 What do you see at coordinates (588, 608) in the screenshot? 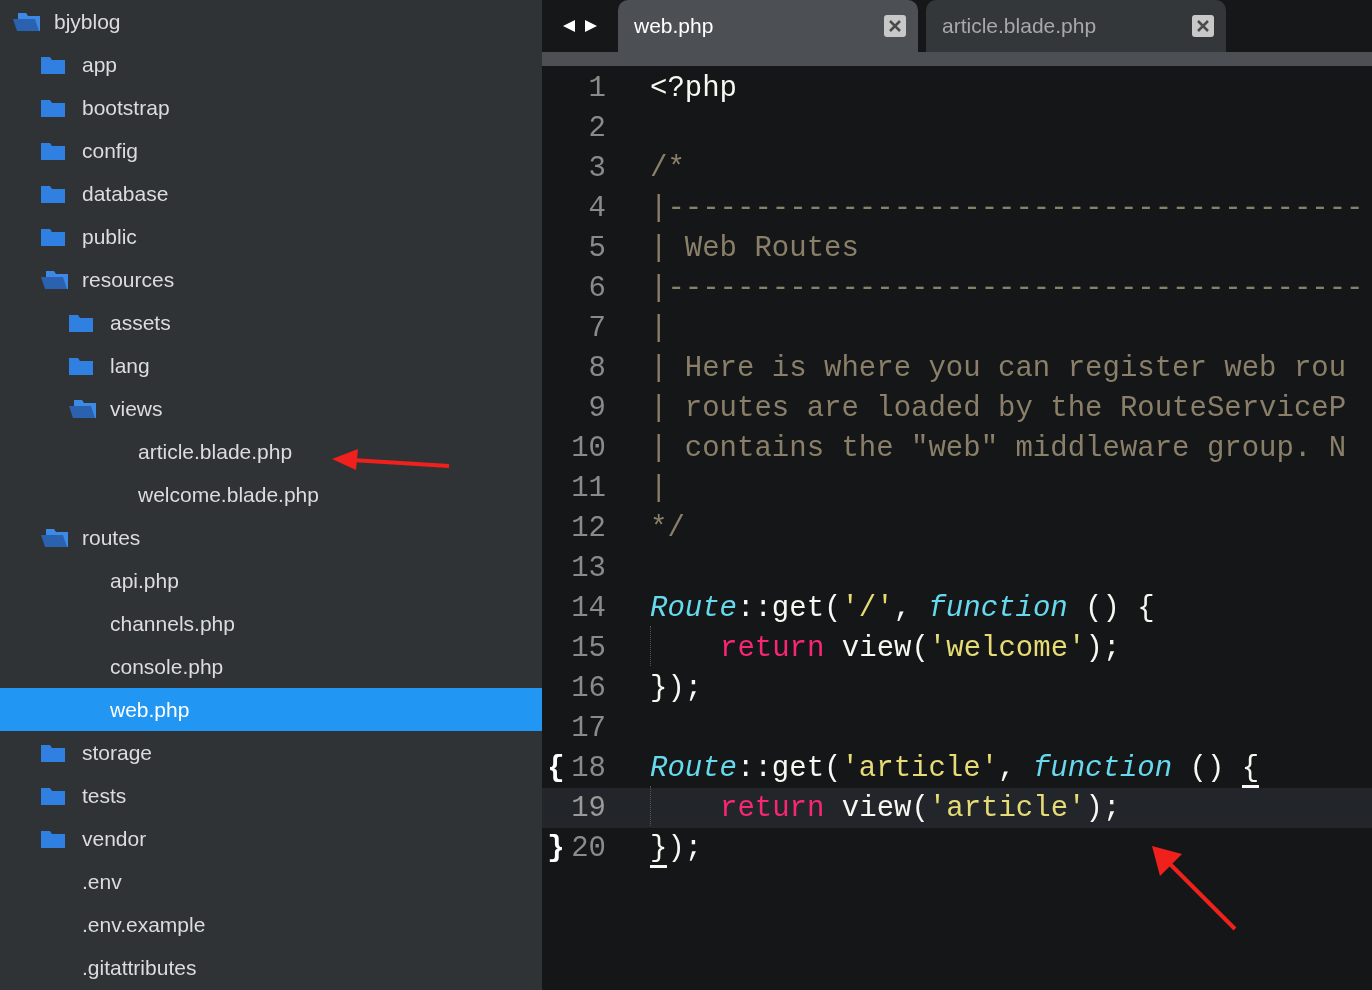
I see `line-number: 14` at bounding box center [588, 608].